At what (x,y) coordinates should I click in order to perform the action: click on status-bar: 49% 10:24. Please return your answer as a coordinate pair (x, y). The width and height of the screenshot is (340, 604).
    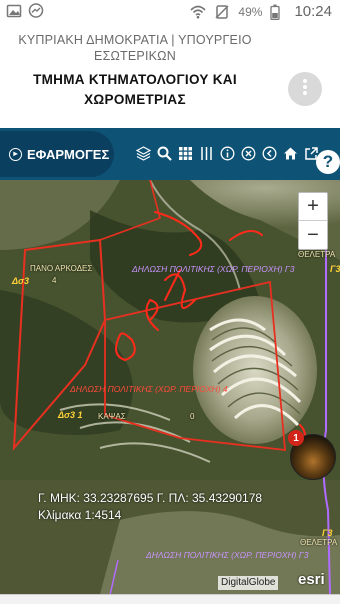
    Looking at the image, I should click on (170, 12).